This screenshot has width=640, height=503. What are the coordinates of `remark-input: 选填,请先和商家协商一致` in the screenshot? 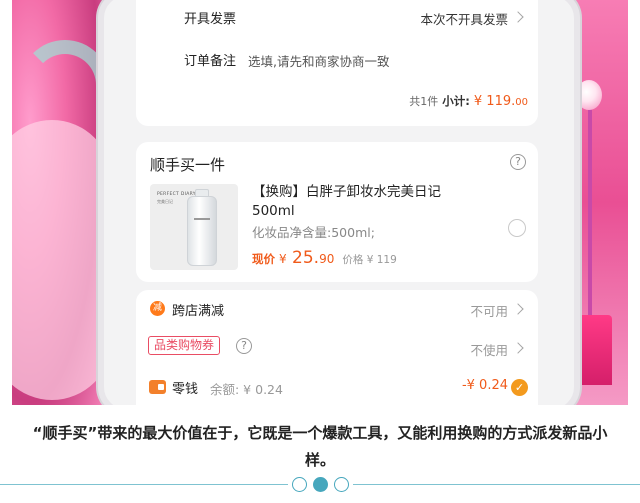 It's located at (318, 60).